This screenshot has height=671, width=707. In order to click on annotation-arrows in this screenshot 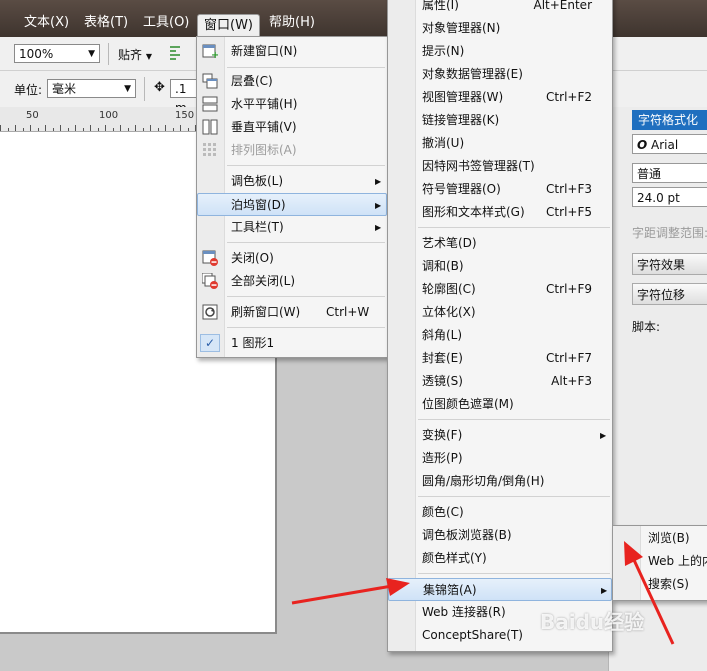, I will do `click(483, 593)`.